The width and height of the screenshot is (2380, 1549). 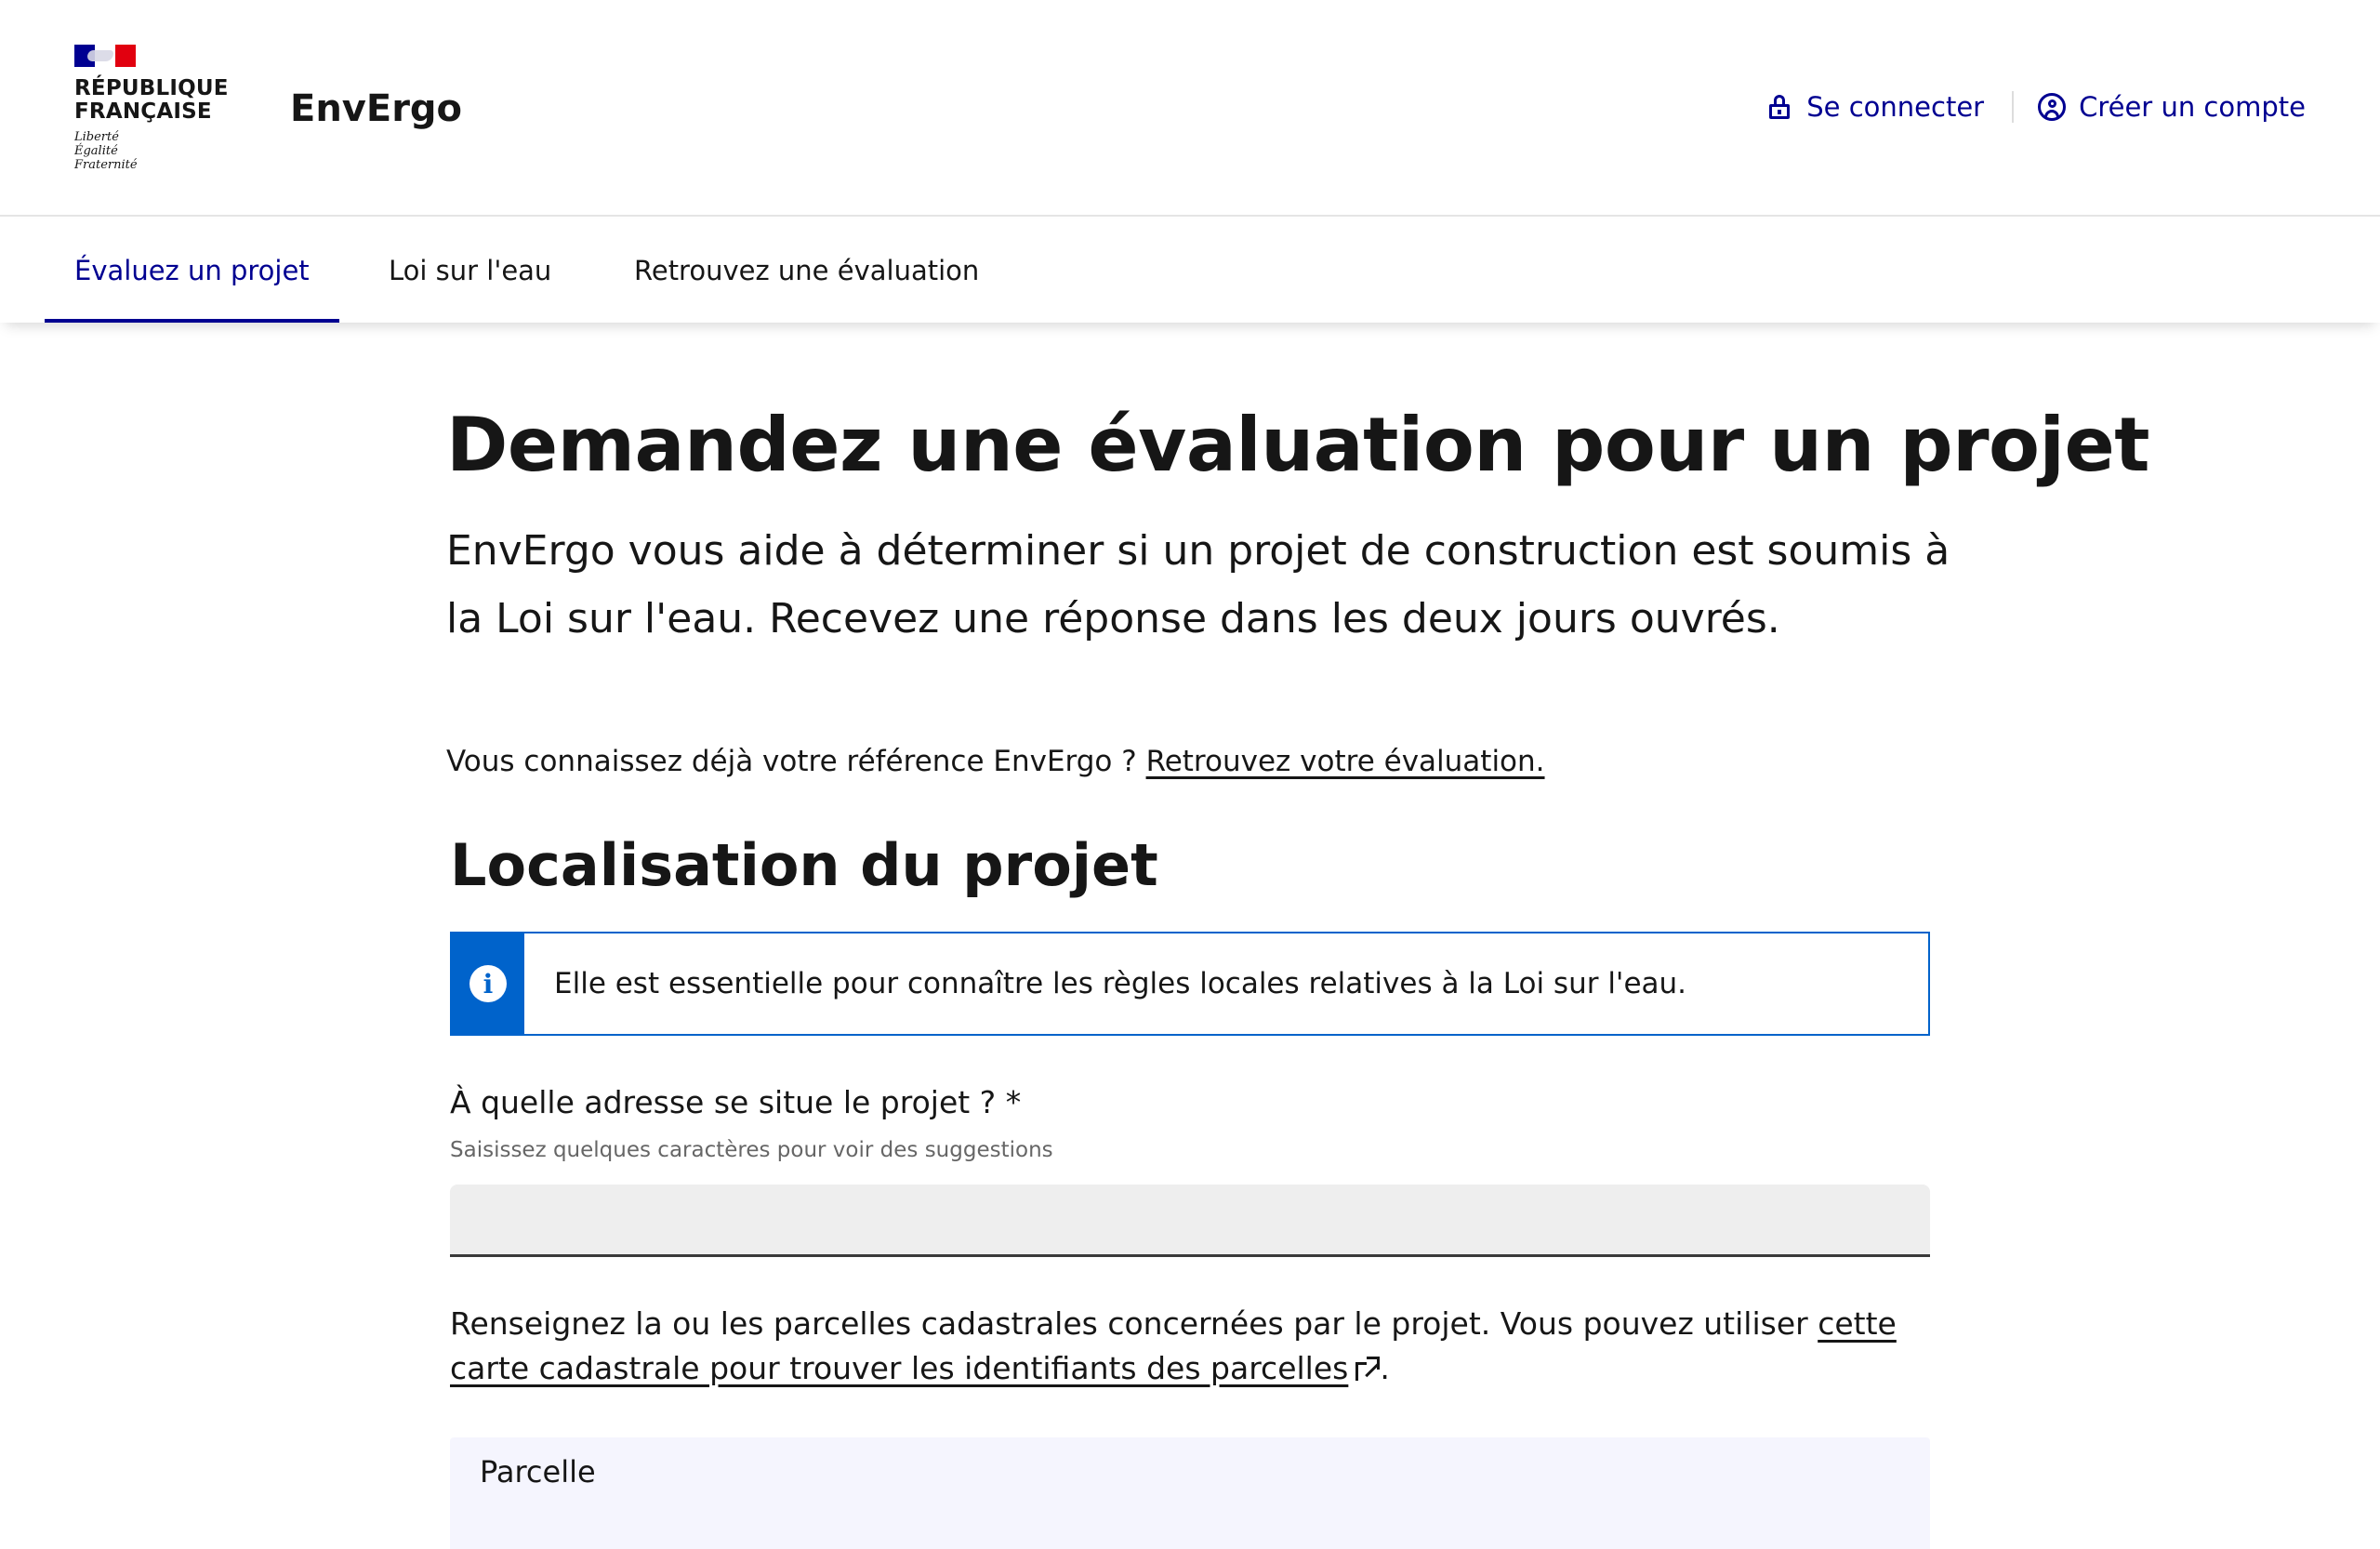 What do you see at coordinates (538, 1471) in the screenshot?
I see `parcel-label: Parcelle` at bounding box center [538, 1471].